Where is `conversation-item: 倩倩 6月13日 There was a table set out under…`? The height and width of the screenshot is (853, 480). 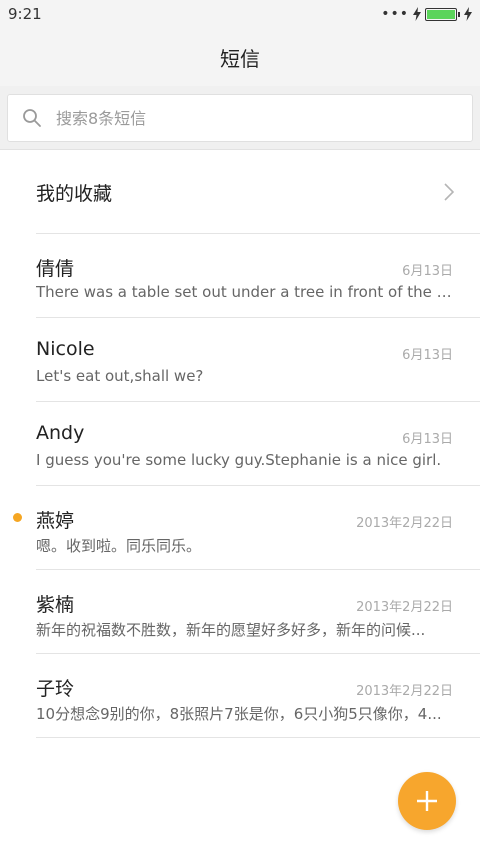
conversation-item: 倩倩 6月13日 There was a table set out under… is located at coordinates (240, 276).